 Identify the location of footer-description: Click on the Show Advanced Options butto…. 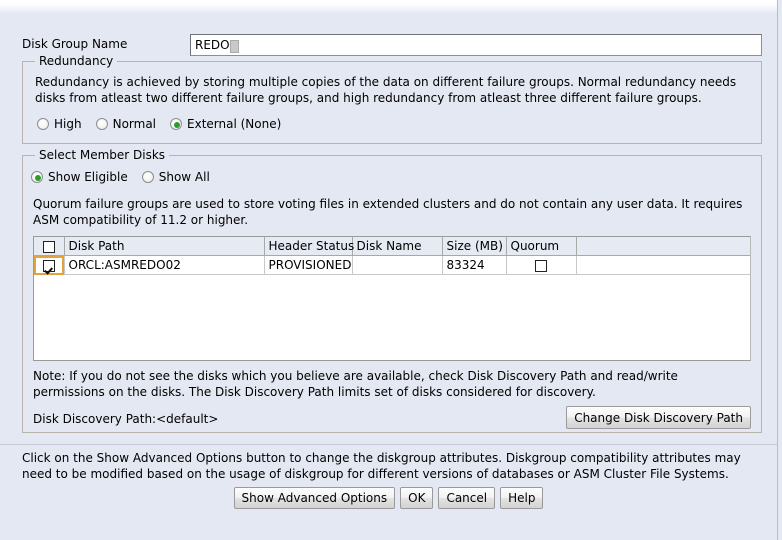
(381, 466).